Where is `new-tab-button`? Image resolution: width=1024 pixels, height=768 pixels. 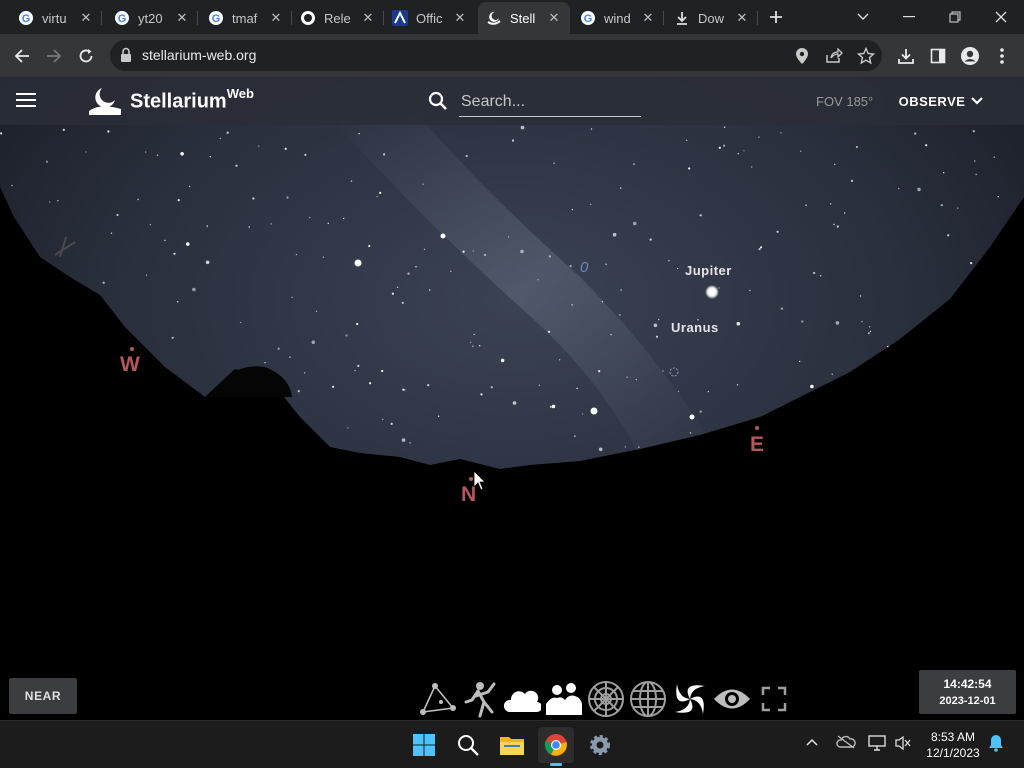 new-tab-button is located at coordinates (776, 17).